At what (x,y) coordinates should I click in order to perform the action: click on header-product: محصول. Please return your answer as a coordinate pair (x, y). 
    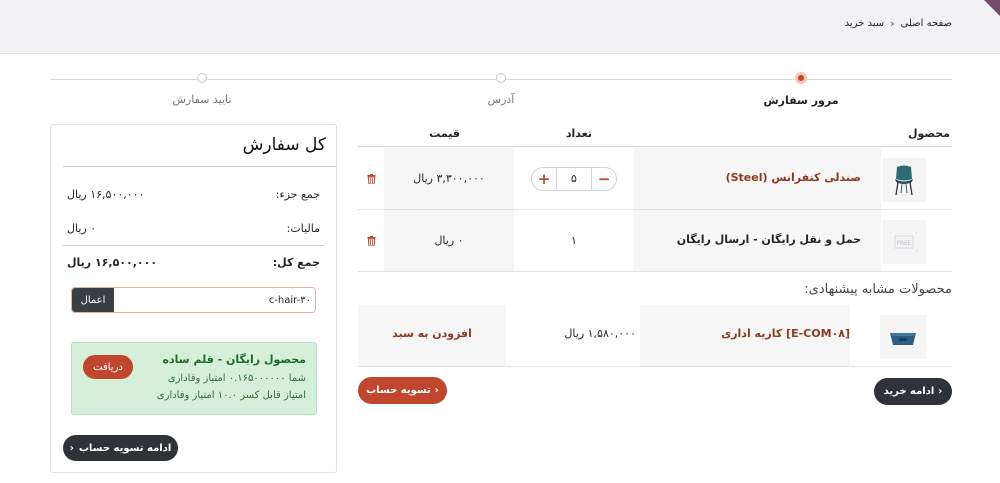
    Looking at the image, I should click on (928, 133).